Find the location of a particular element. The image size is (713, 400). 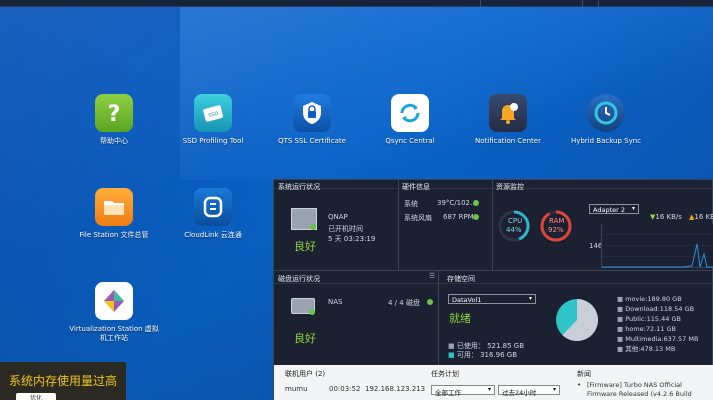

help-center-icon: ? is located at coordinates (114, 113).